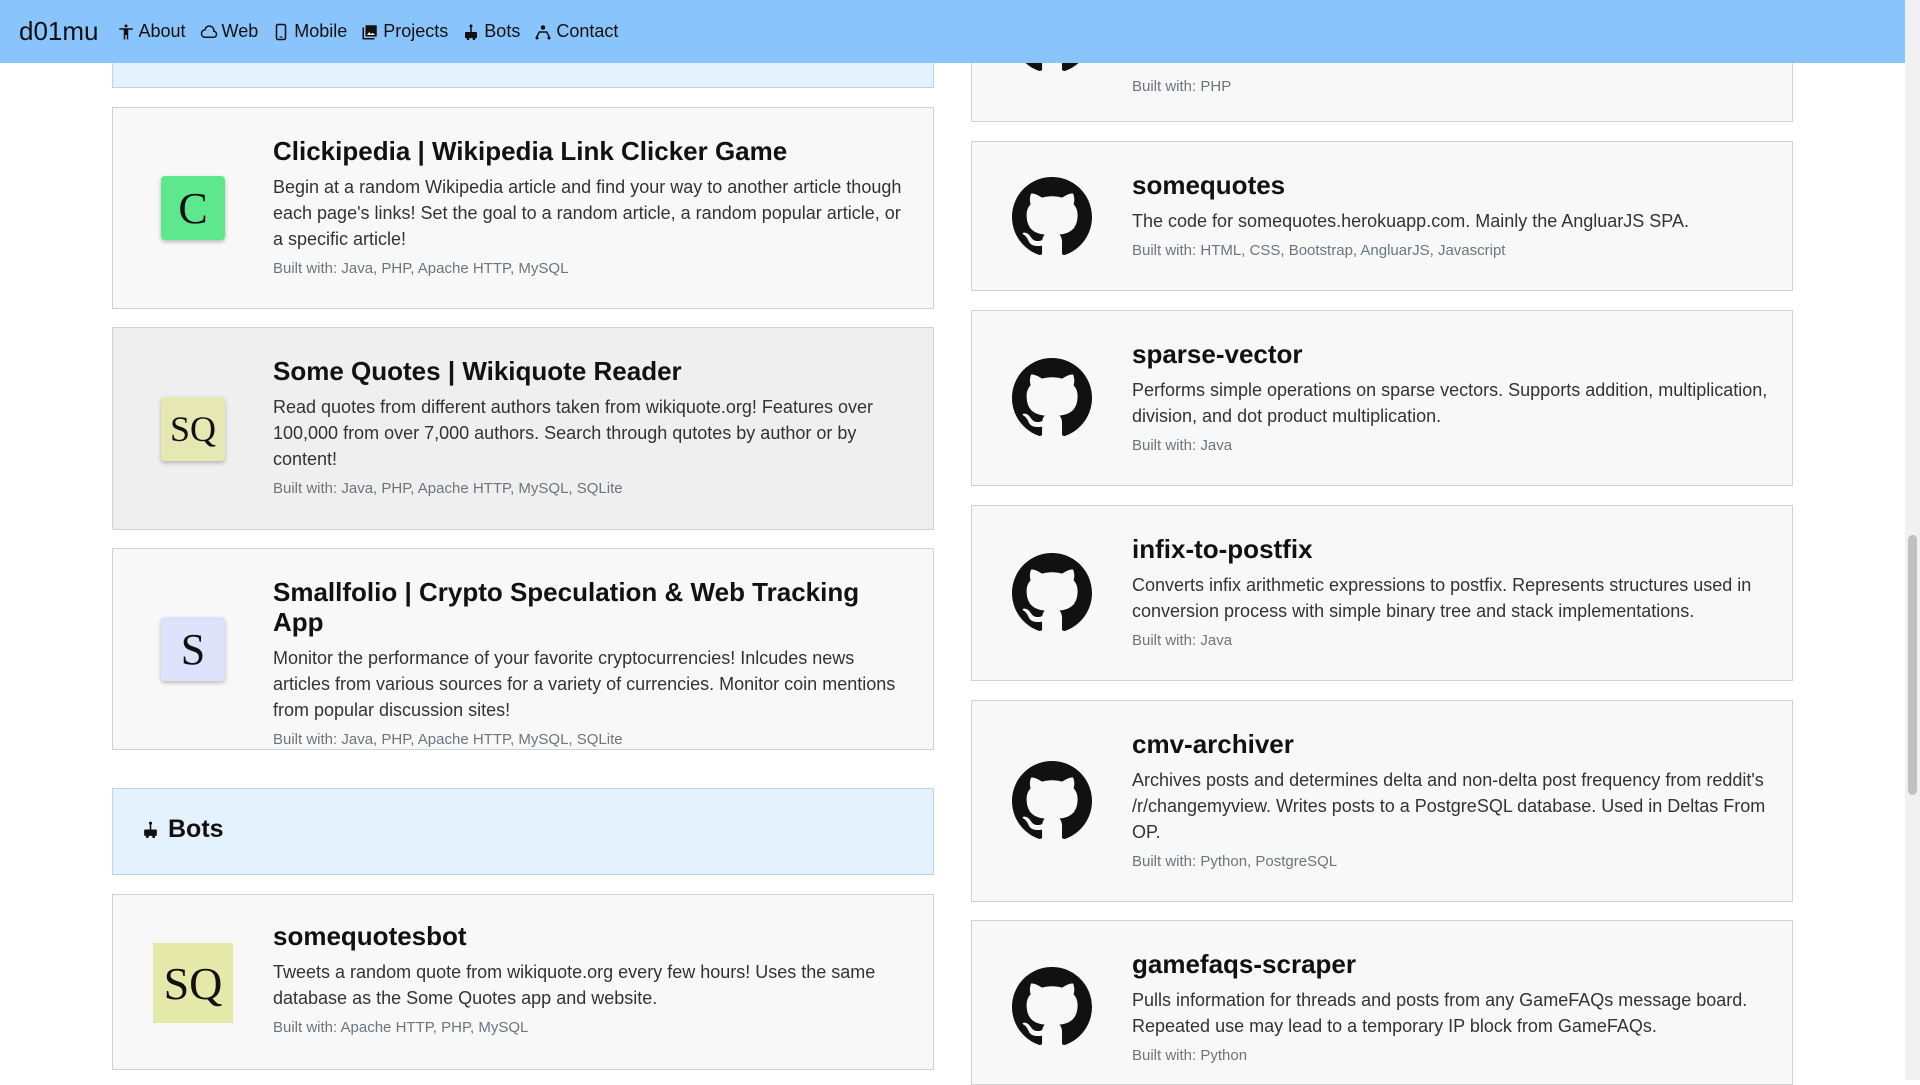  What do you see at coordinates (321, 31) in the screenshot?
I see `nav-mobile-label: Mobile` at bounding box center [321, 31].